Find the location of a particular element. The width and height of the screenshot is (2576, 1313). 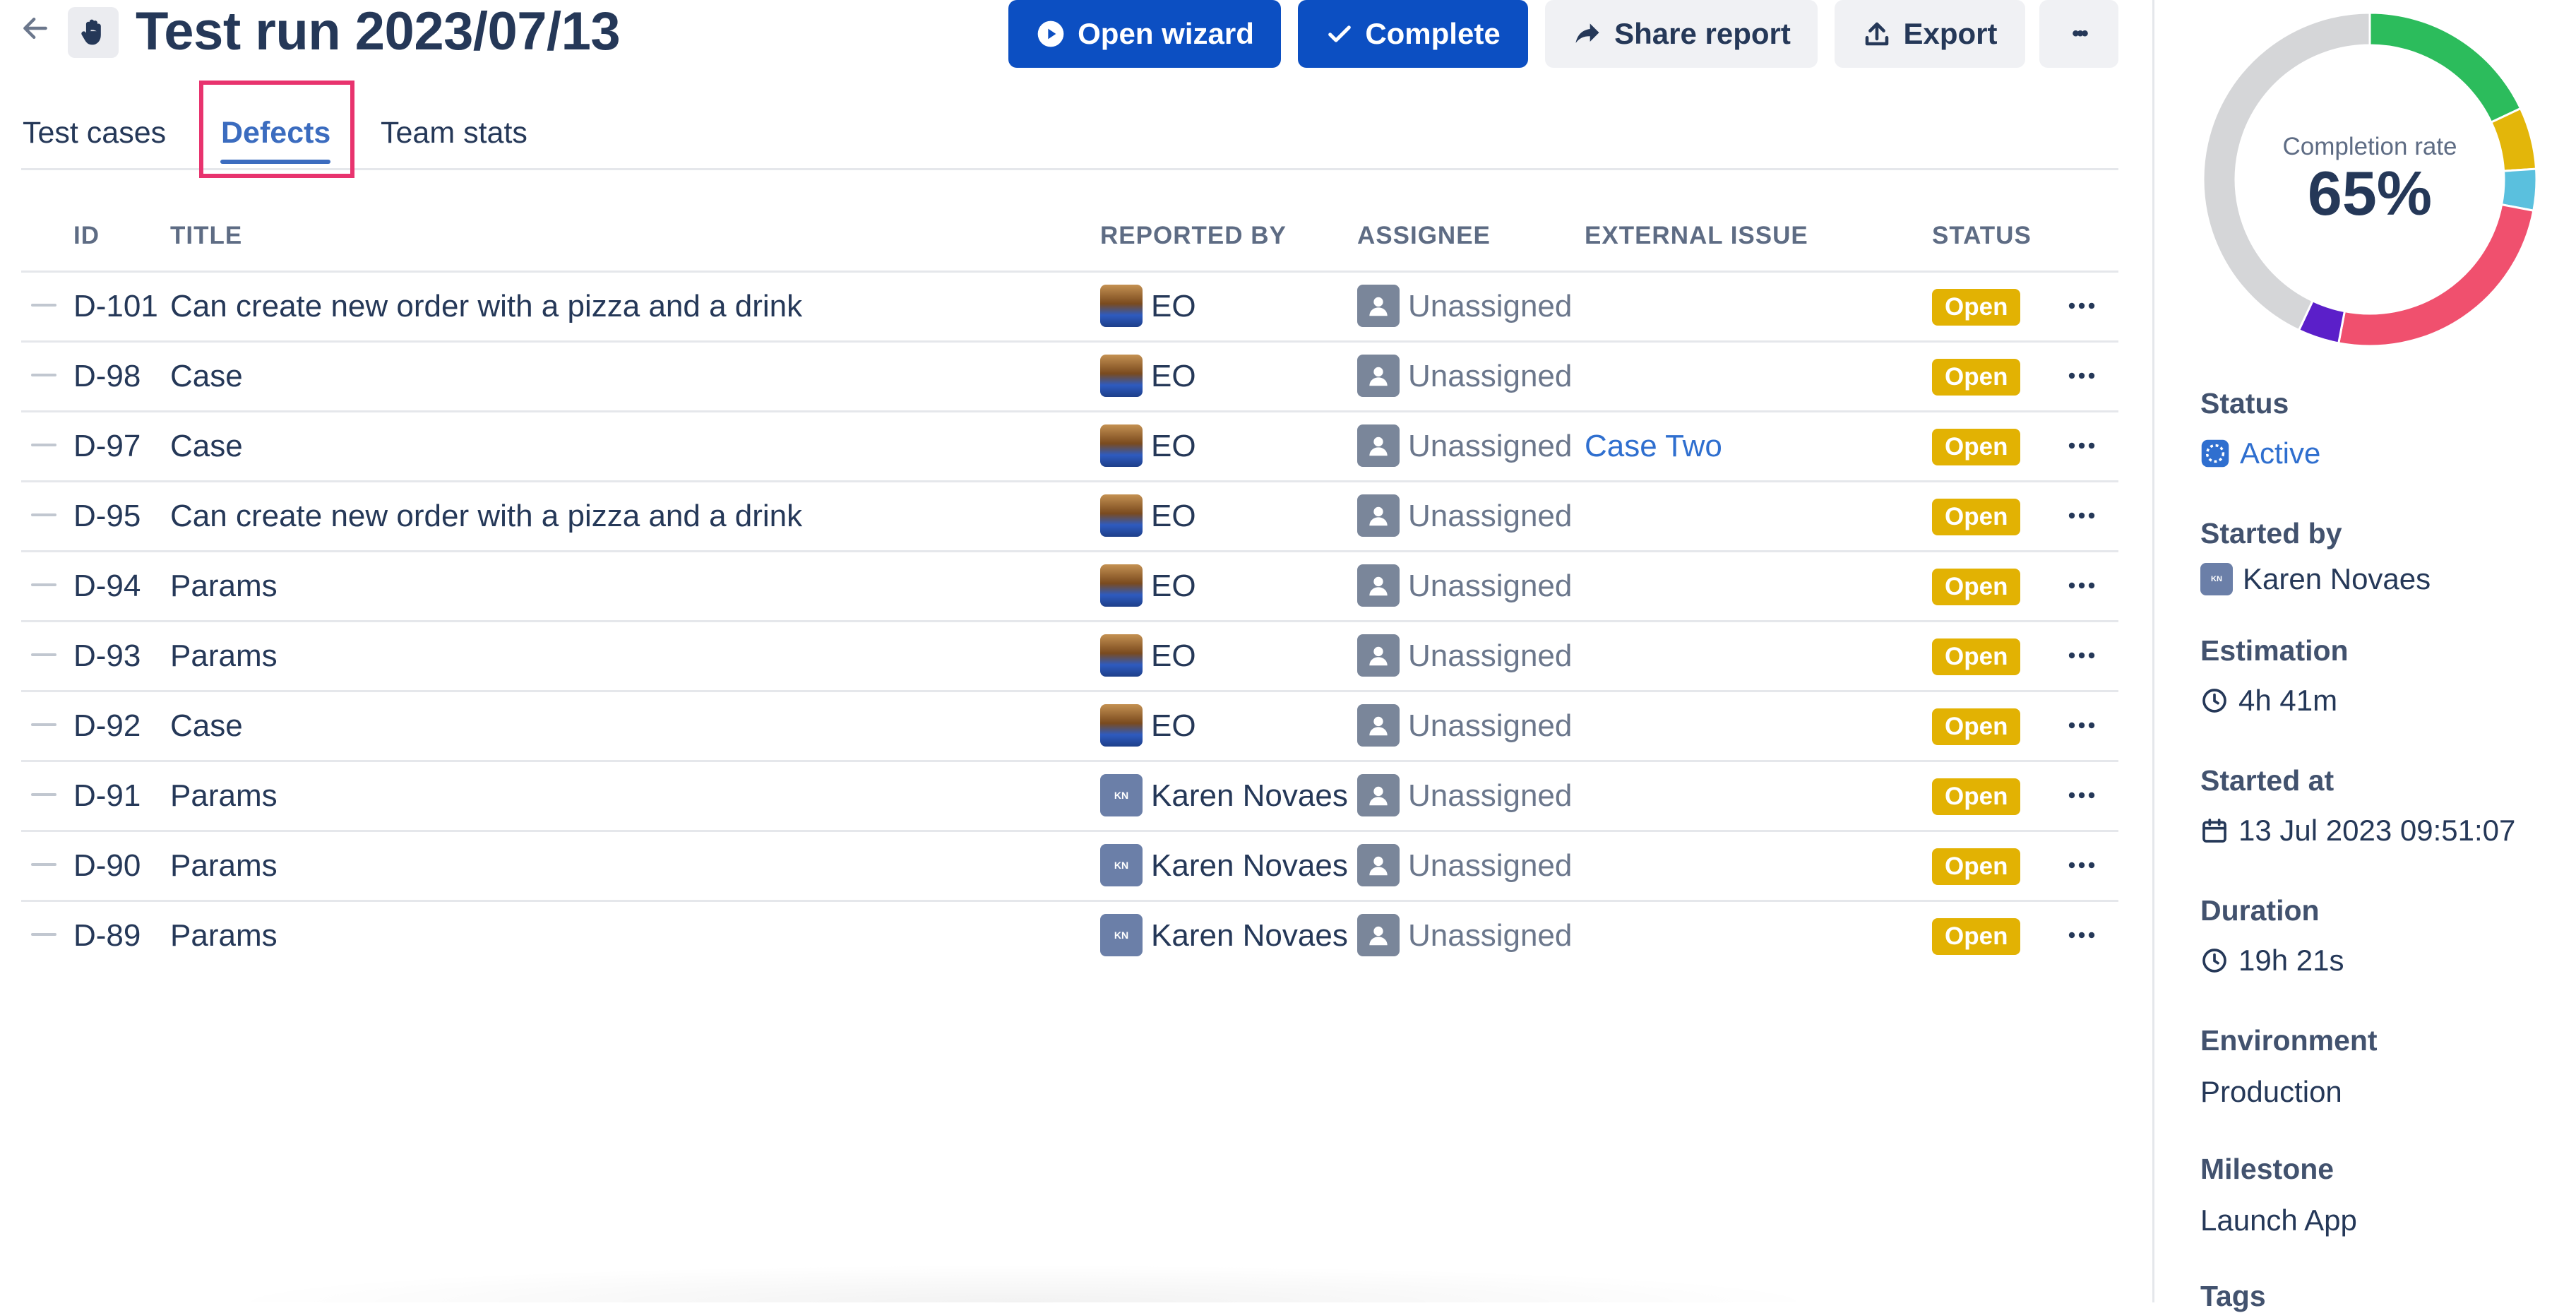

table-row: D-97 Case EO Unassigned Case Two Open is located at coordinates (1069, 445).